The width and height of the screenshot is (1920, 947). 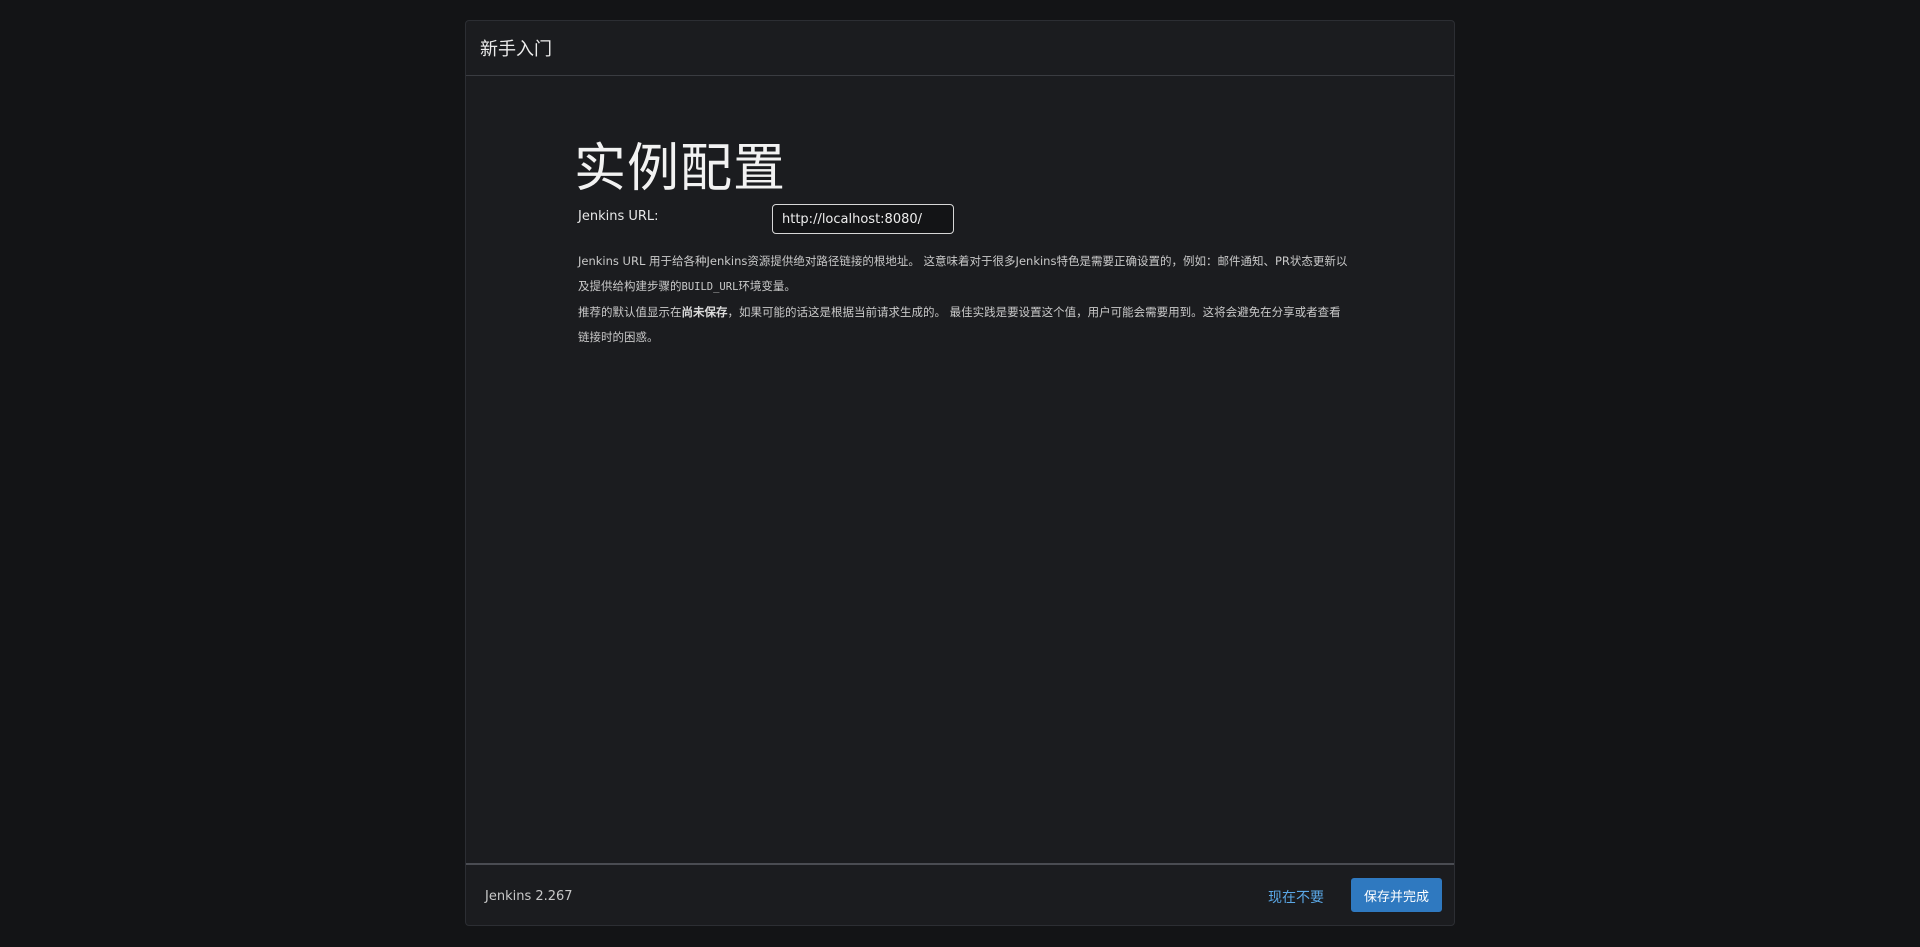 I want to click on dialog-footer: Jenkins 2.267 现在不要 保存并完成, so click(x=960, y=894).